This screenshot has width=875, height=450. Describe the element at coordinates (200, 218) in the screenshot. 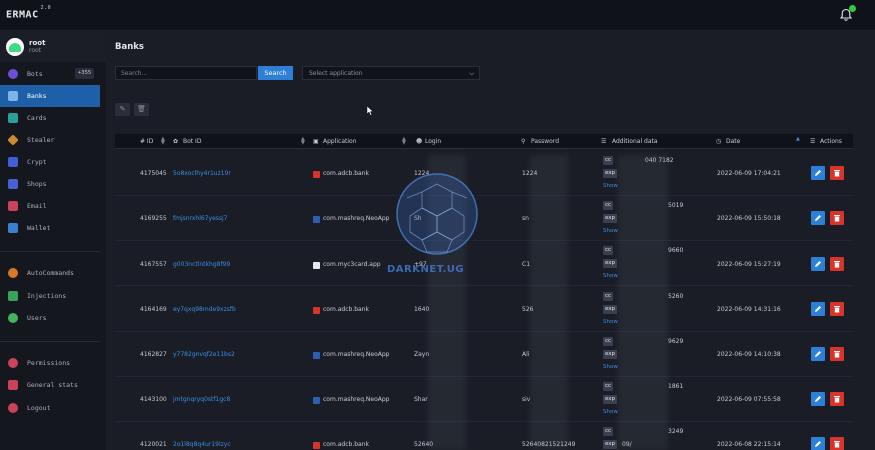

I see `bot-id-link: fmjsnrxhl67yessj7` at that location.